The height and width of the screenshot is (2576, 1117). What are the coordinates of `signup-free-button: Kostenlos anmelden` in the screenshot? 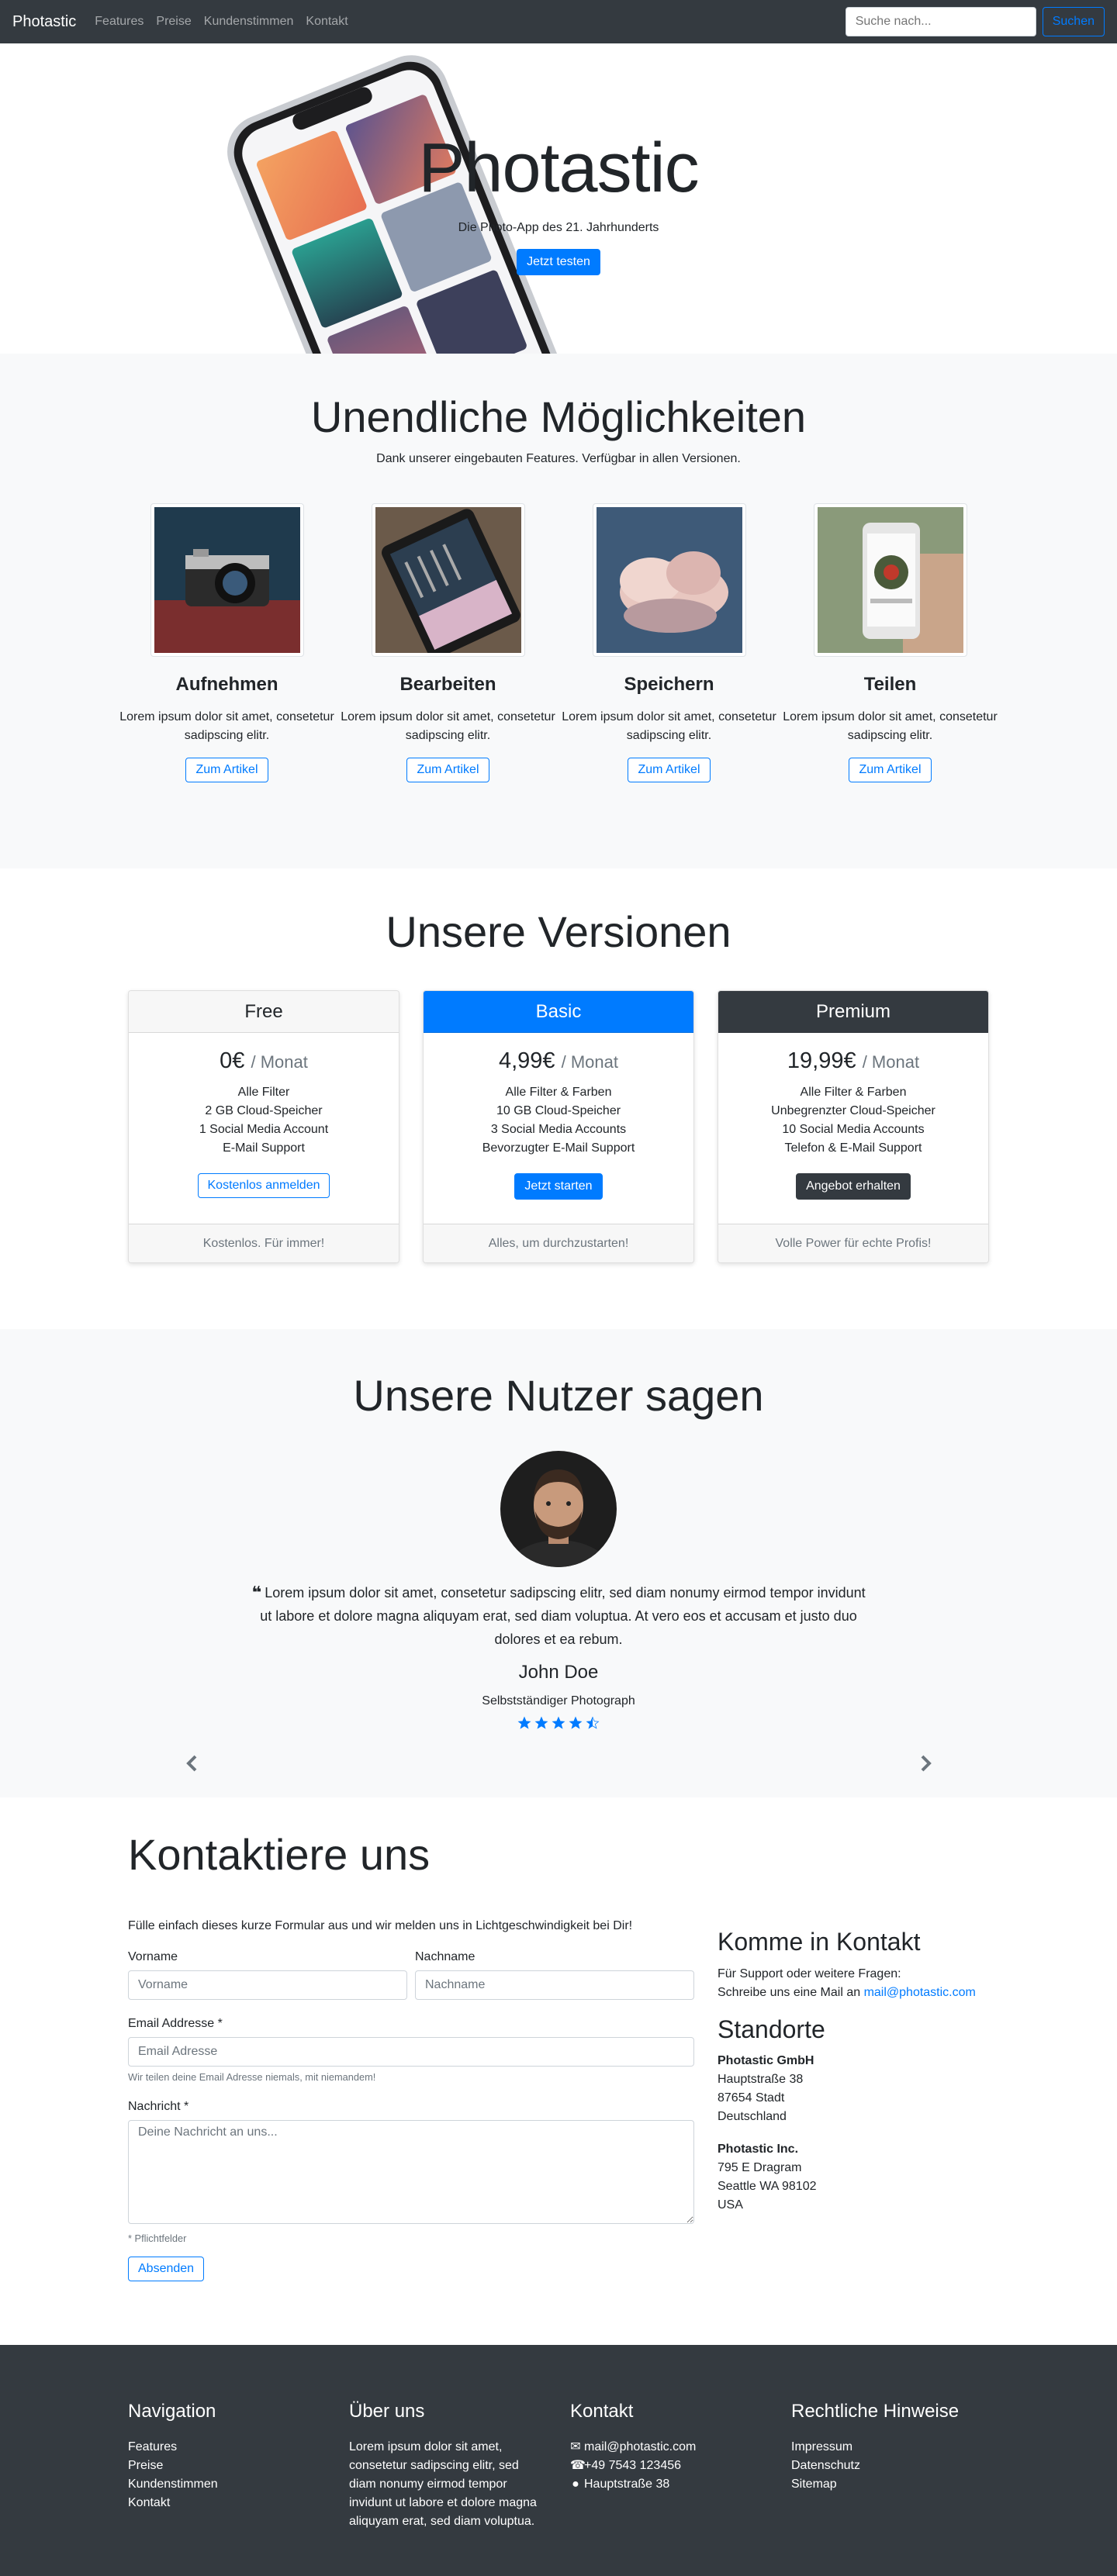 It's located at (264, 1186).